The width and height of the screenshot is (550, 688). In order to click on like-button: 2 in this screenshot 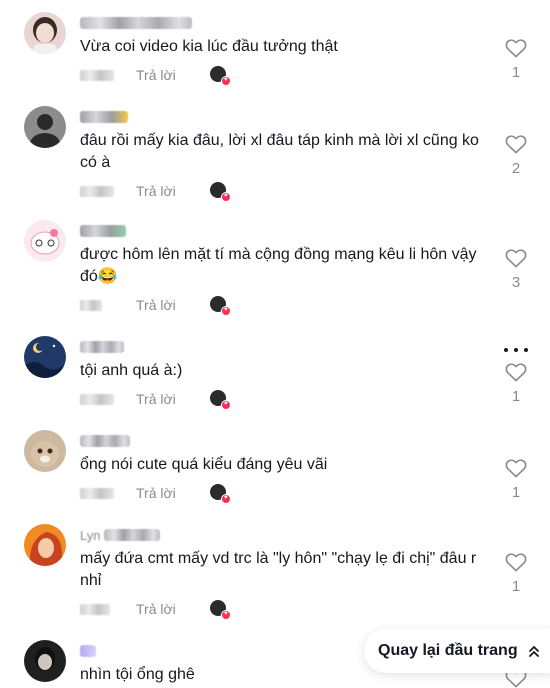, I will do `click(516, 155)`.